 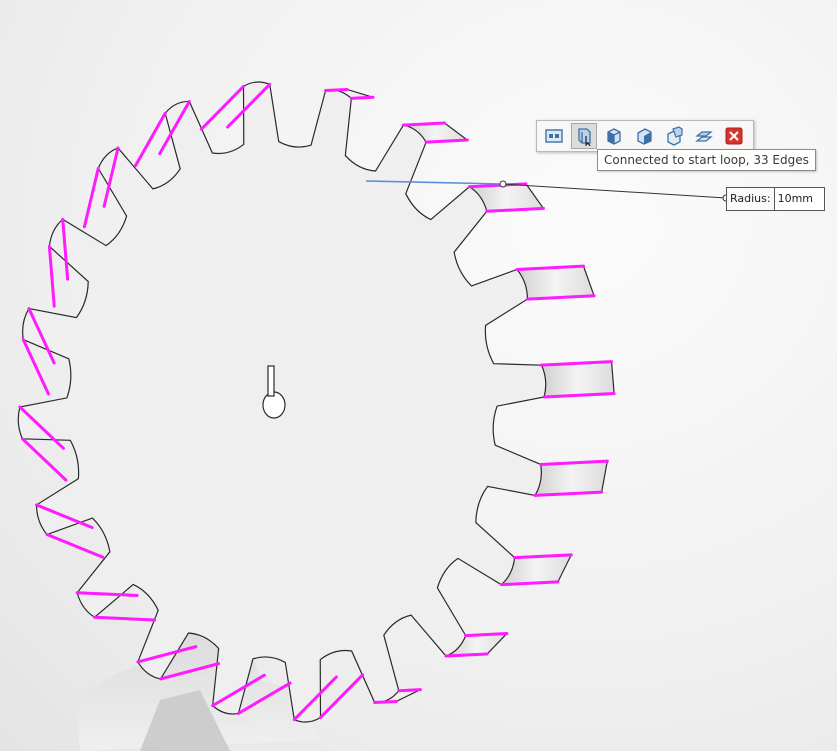 What do you see at coordinates (706, 160) in the screenshot?
I see `selection-tooltip: Connected to start loop, 33 Edges` at bounding box center [706, 160].